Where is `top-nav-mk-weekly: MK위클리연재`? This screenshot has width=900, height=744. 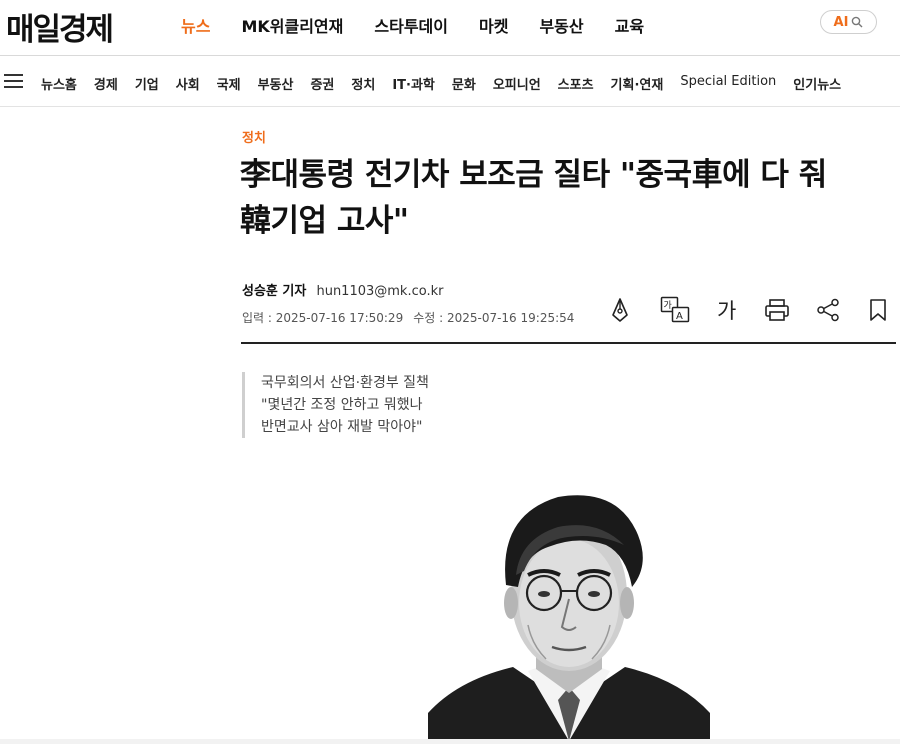 top-nav-mk-weekly: MK위클리연재 is located at coordinates (292, 25).